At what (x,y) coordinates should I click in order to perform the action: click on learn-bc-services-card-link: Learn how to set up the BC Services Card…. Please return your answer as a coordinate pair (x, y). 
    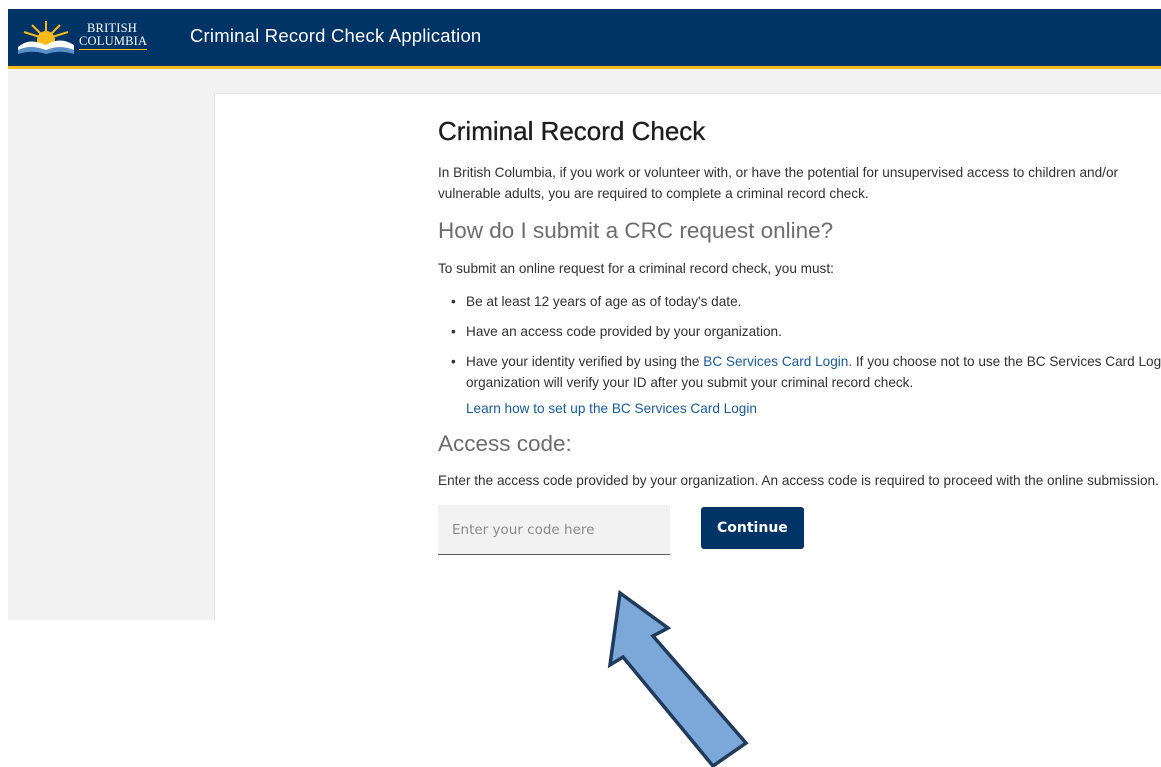
    Looking at the image, I should click on (813, 408).